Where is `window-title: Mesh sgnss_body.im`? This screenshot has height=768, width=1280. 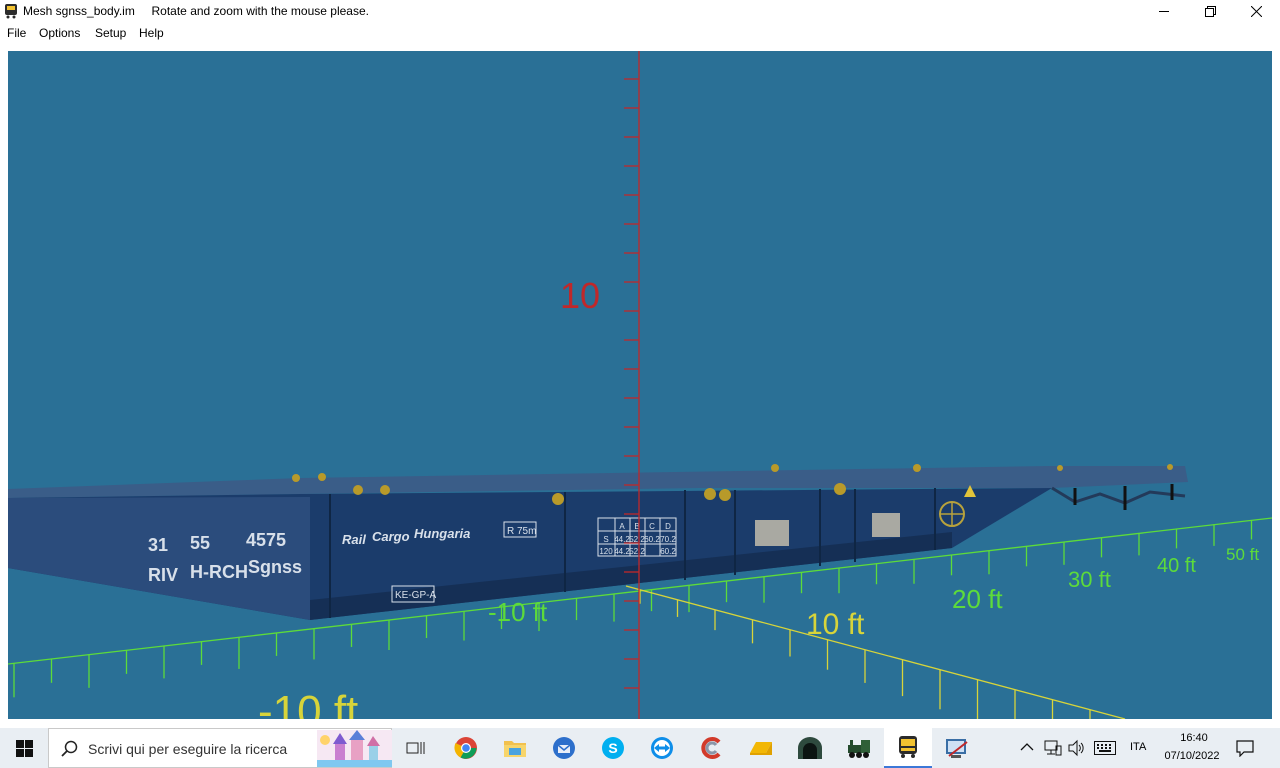 window-title: Mesh sgnss_body.im is located at coordinates (79, 11).